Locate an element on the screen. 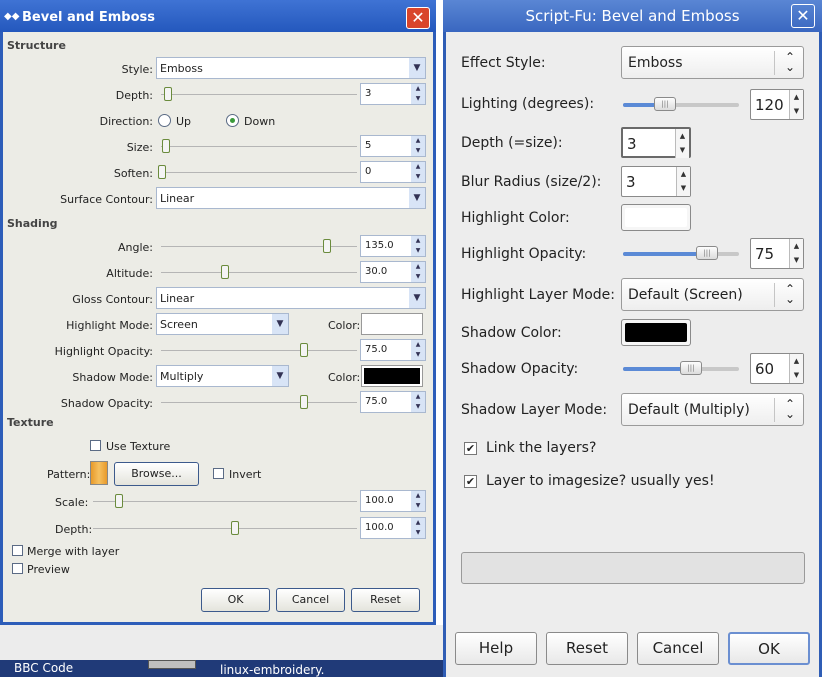  texture-depth-slider is located at coordinates (225, 528).